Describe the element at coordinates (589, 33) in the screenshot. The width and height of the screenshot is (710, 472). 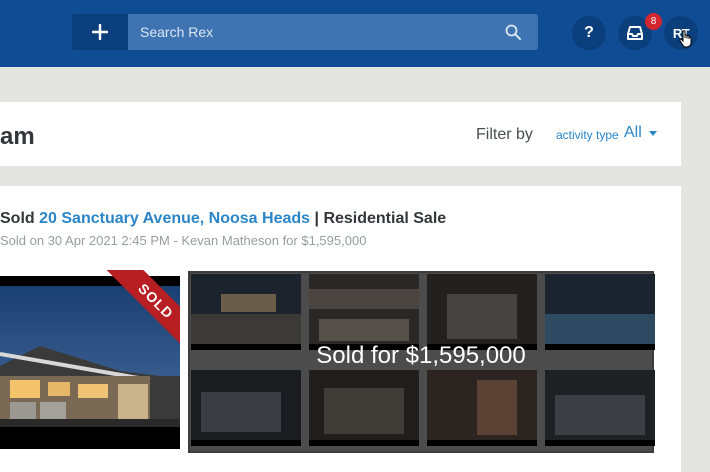
I see `help-button: ?` at that location.